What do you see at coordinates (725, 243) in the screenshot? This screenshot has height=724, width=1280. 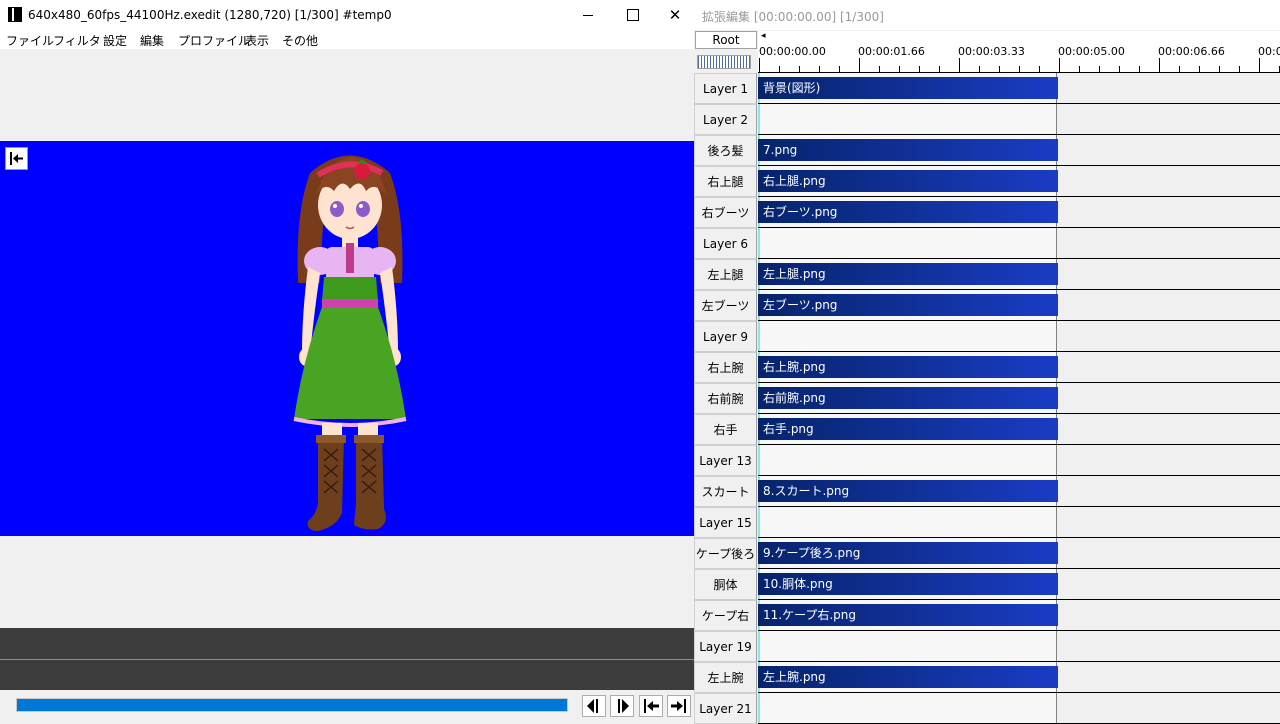 I see `layer-header: Layer 6` at bounding box center [725, 243].